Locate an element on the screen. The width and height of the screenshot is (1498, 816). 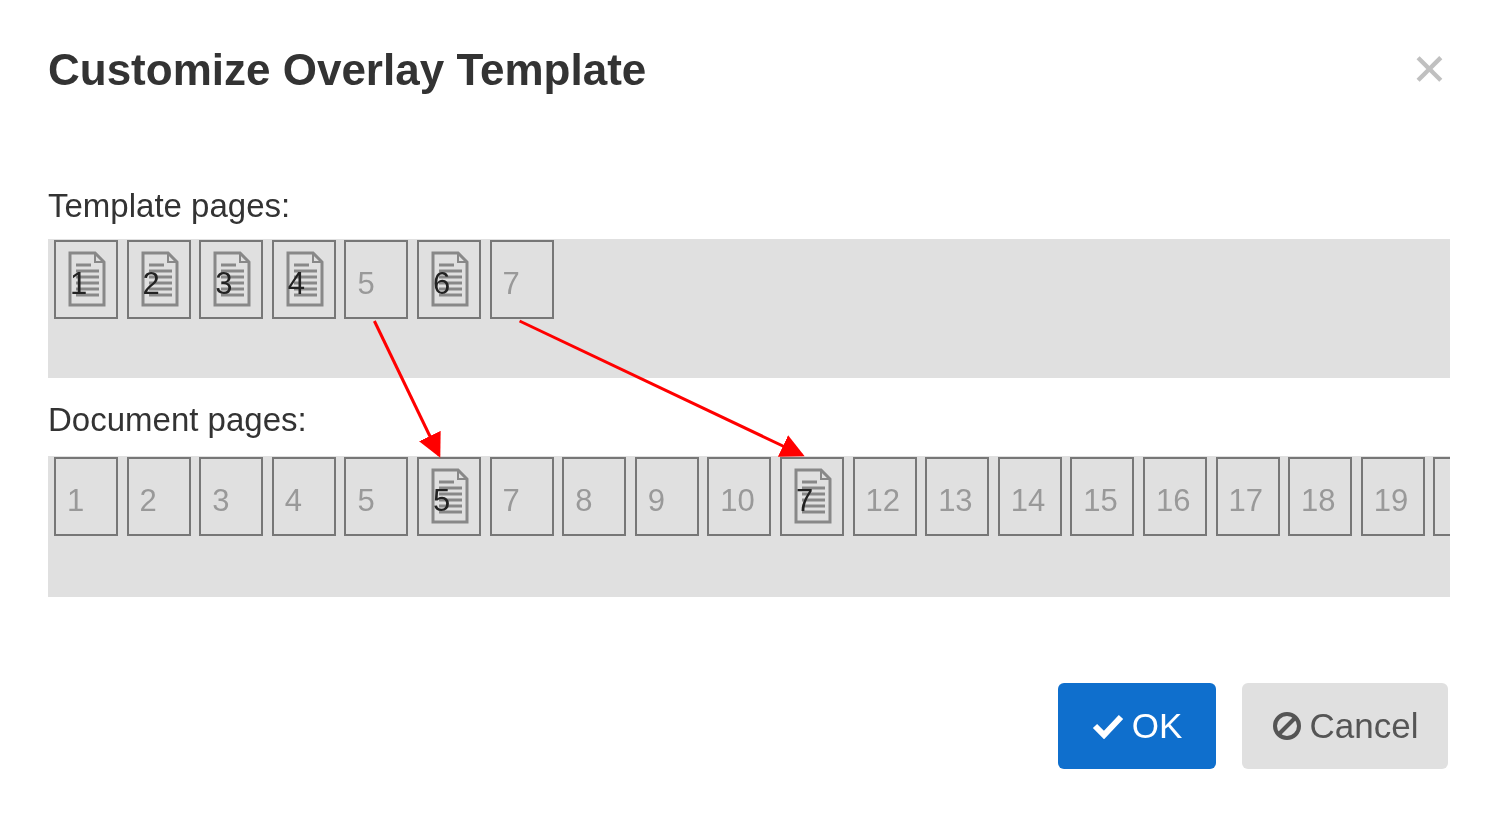
page-tile: 12 is located at coordinates (884, 496).